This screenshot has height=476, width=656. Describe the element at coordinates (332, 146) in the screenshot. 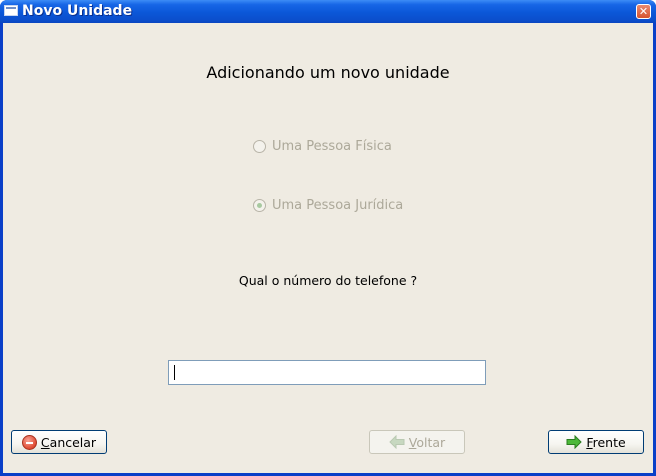

I see `radio-label-fisica: Uma Pessoa Física` at that location.